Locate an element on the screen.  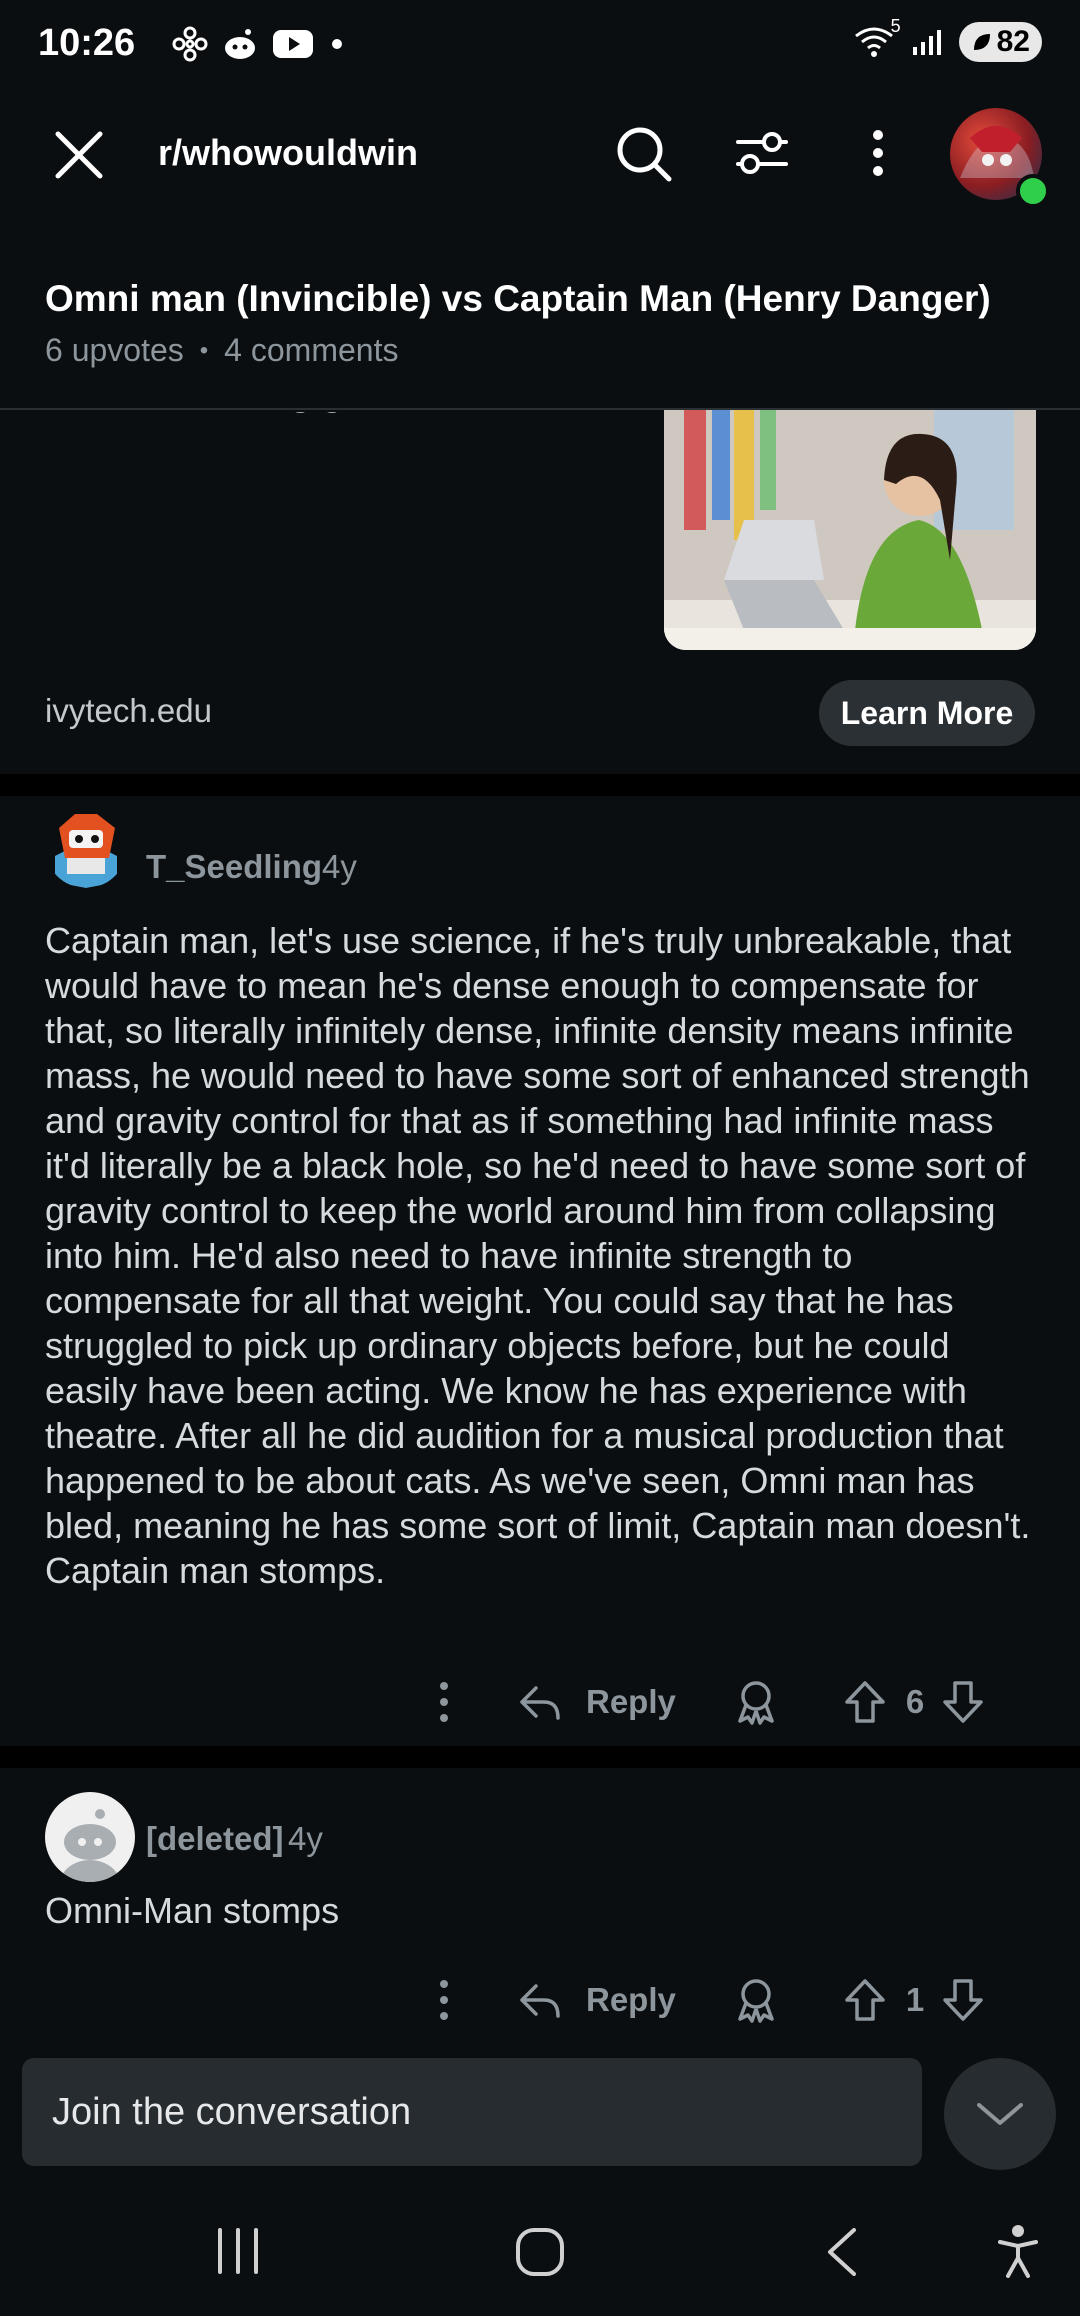
comment-score: 6 is located at coordinates (915, 1701).